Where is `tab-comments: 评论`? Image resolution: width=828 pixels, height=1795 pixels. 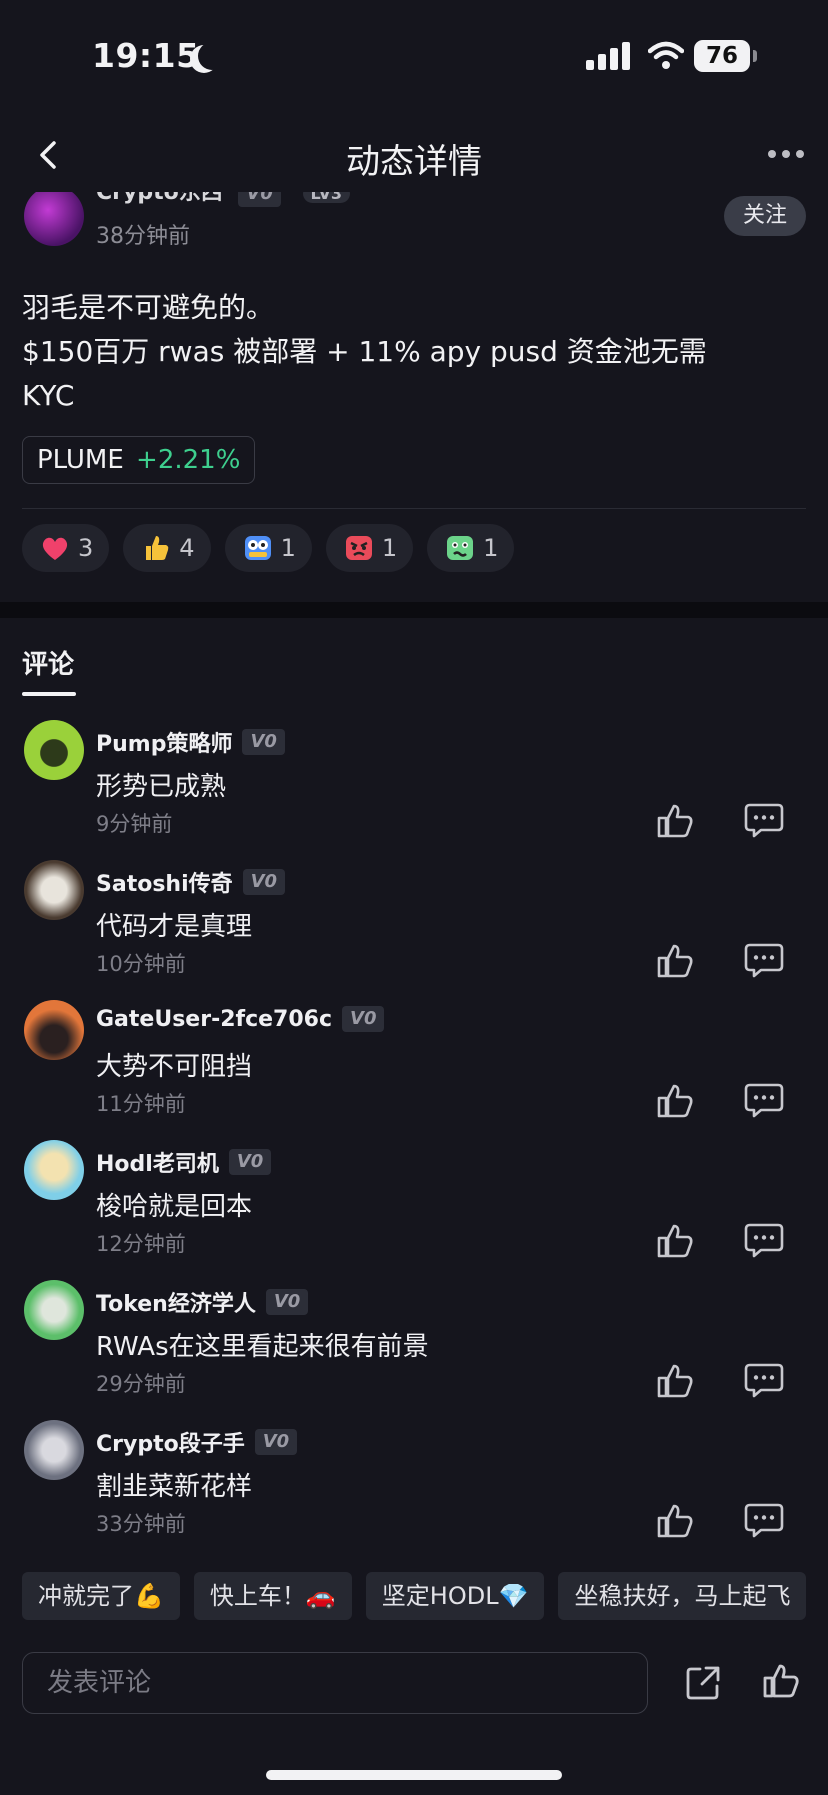
tab-comments: 评论 is located at coordinates (48, 662).